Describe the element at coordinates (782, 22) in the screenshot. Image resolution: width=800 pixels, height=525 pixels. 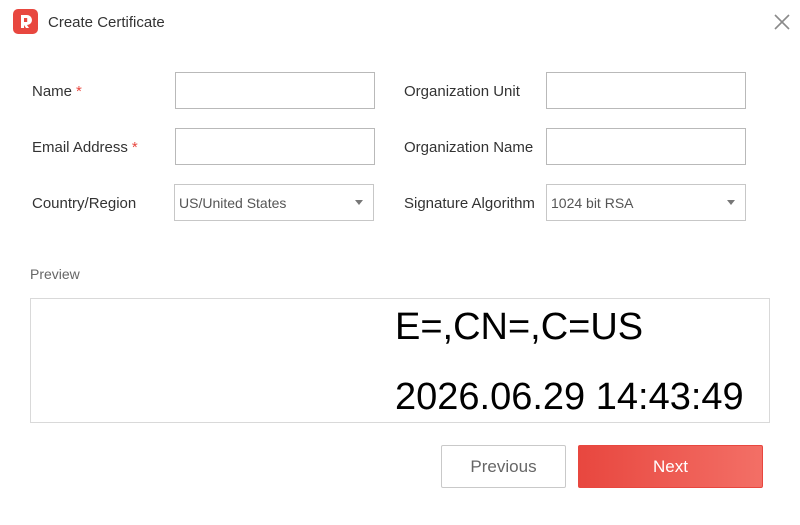
I see `close-icon` at that location.